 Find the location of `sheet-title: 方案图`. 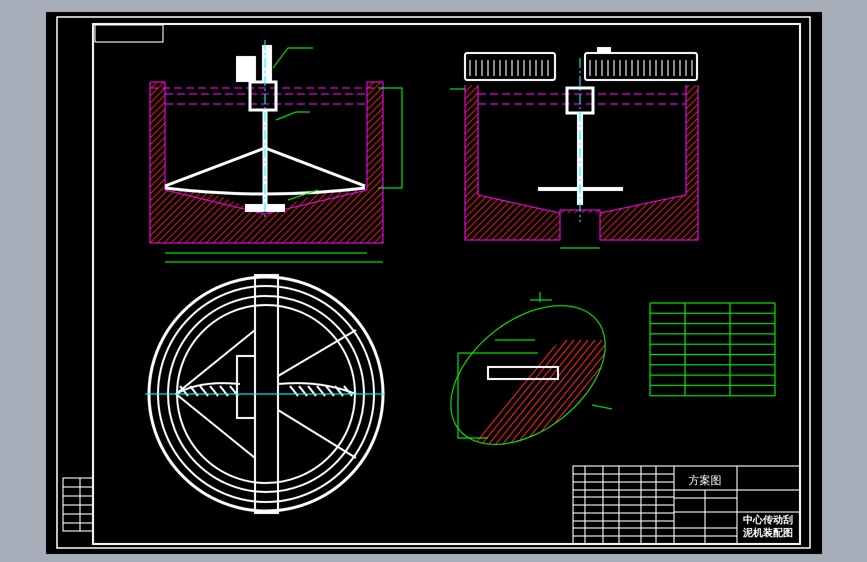

sheet-title: 方案图 is located at coordinates (705, 480).